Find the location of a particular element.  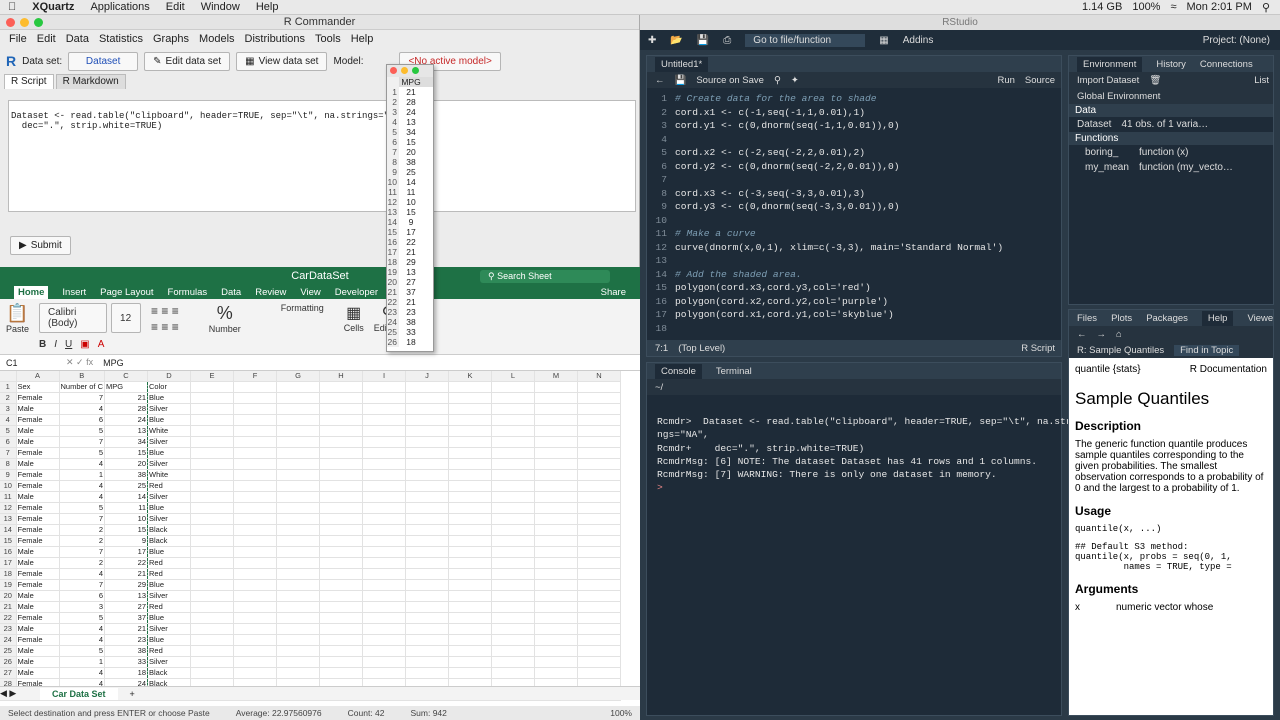

font-size-select: 12 is located at coordinates (126, 318).